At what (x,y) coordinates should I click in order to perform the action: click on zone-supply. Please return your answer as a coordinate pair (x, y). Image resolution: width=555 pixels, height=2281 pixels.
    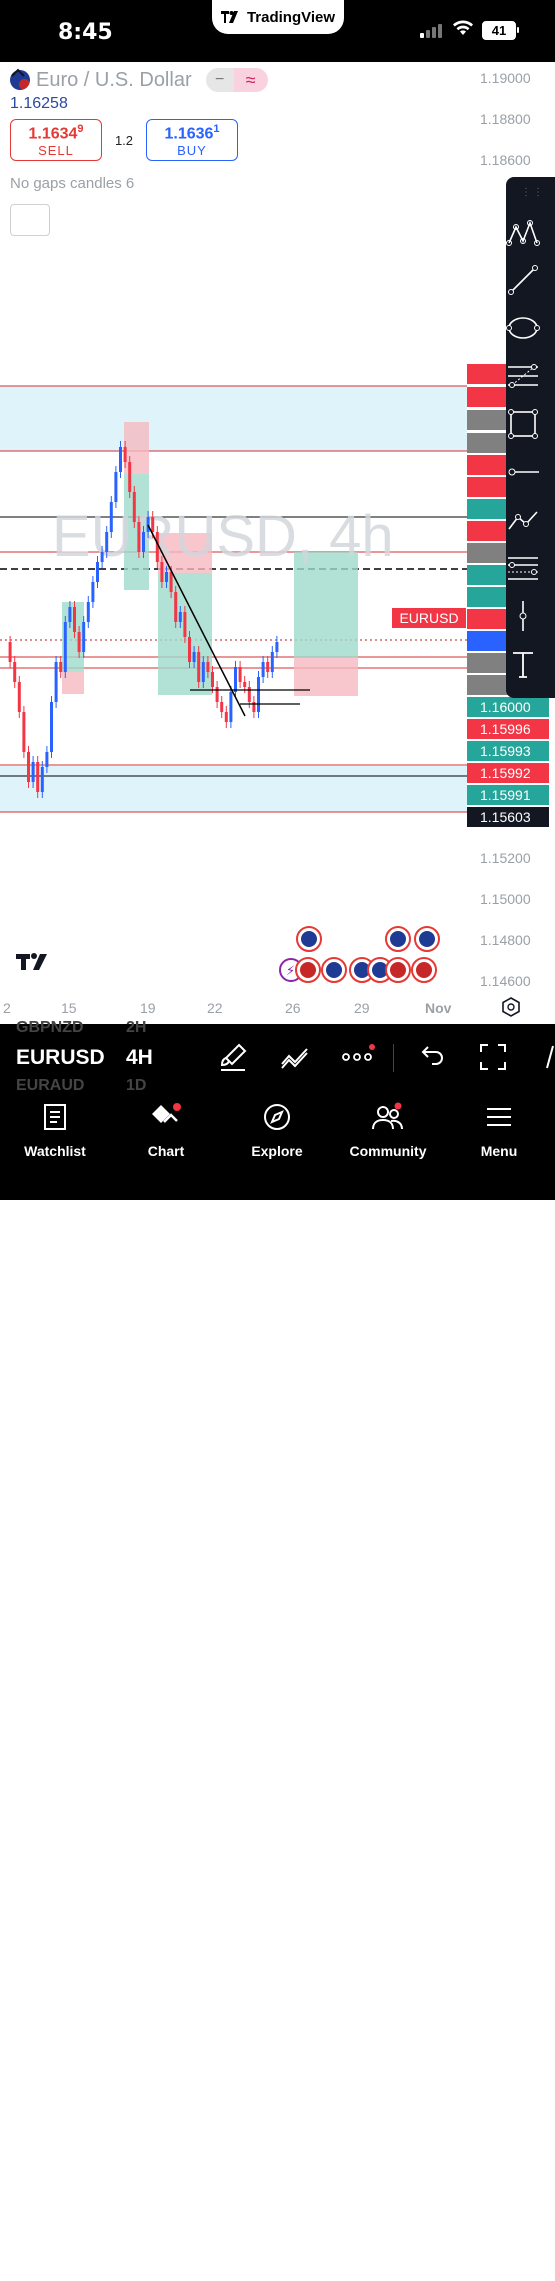
    Looking at the image, I should click on (233, 418).